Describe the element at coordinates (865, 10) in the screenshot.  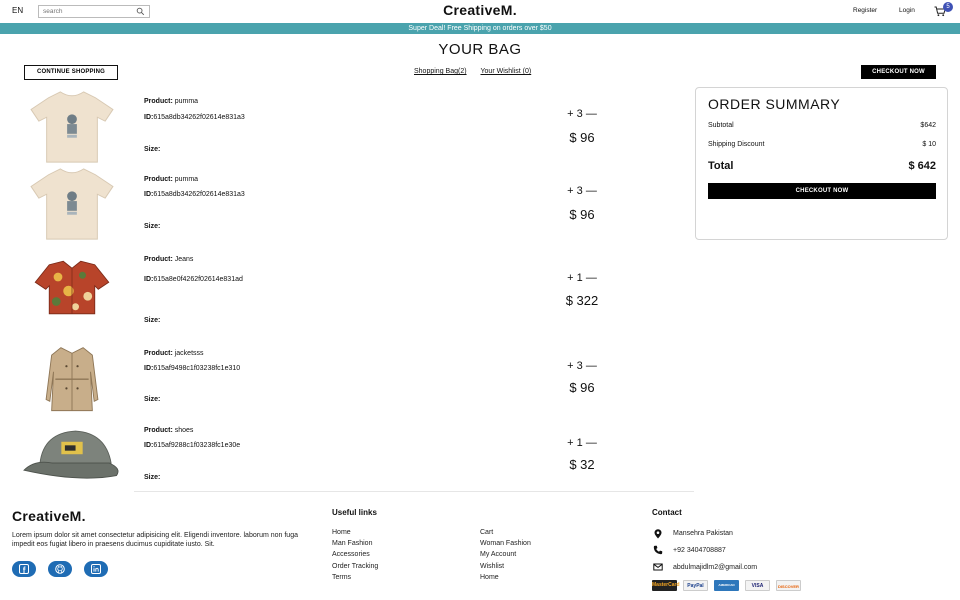
I see `register-link: Register` at that location.